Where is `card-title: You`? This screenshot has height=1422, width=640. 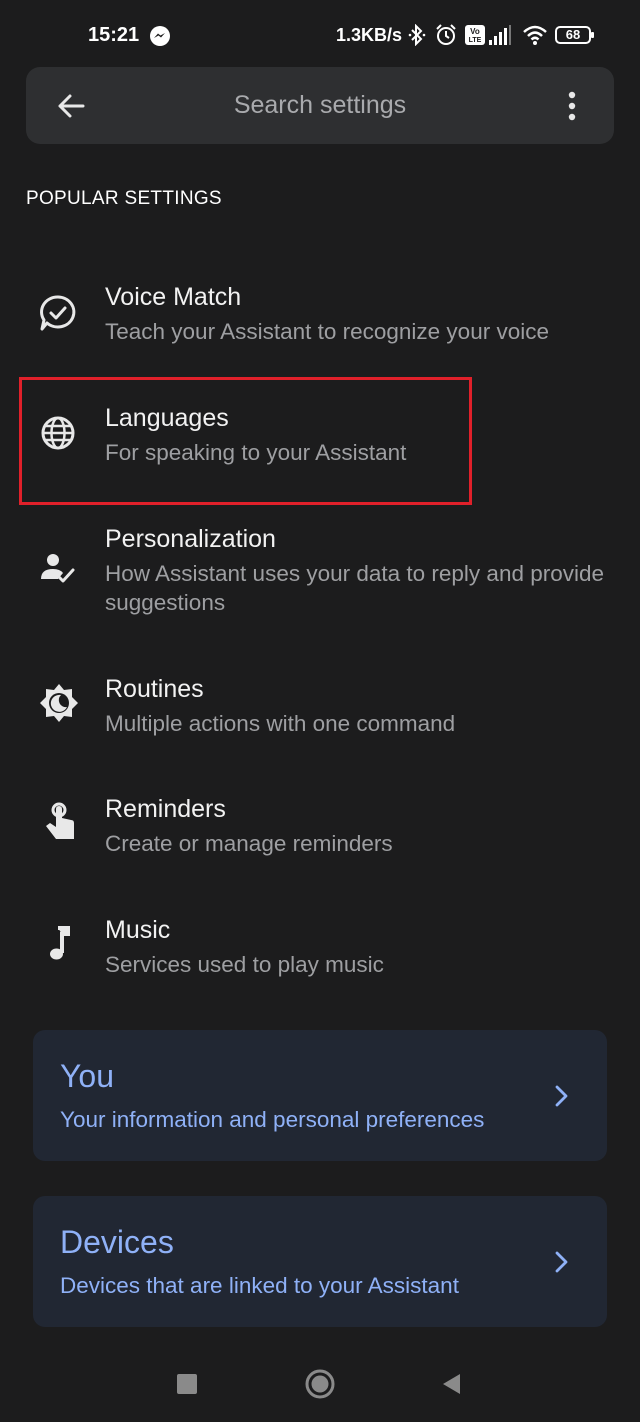
card-title: You is located at coordinates (87, 1076).